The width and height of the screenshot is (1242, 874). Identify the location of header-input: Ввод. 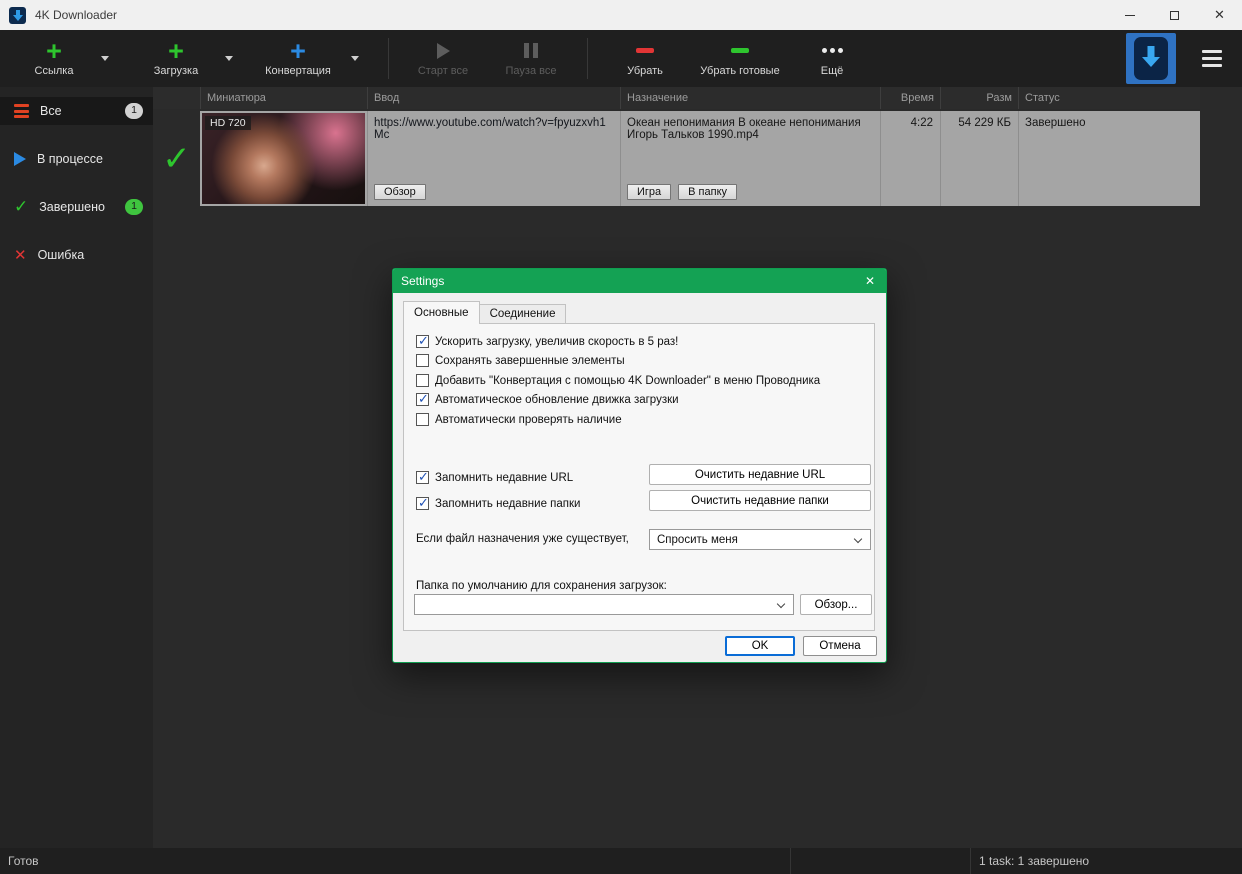
(493, 98).